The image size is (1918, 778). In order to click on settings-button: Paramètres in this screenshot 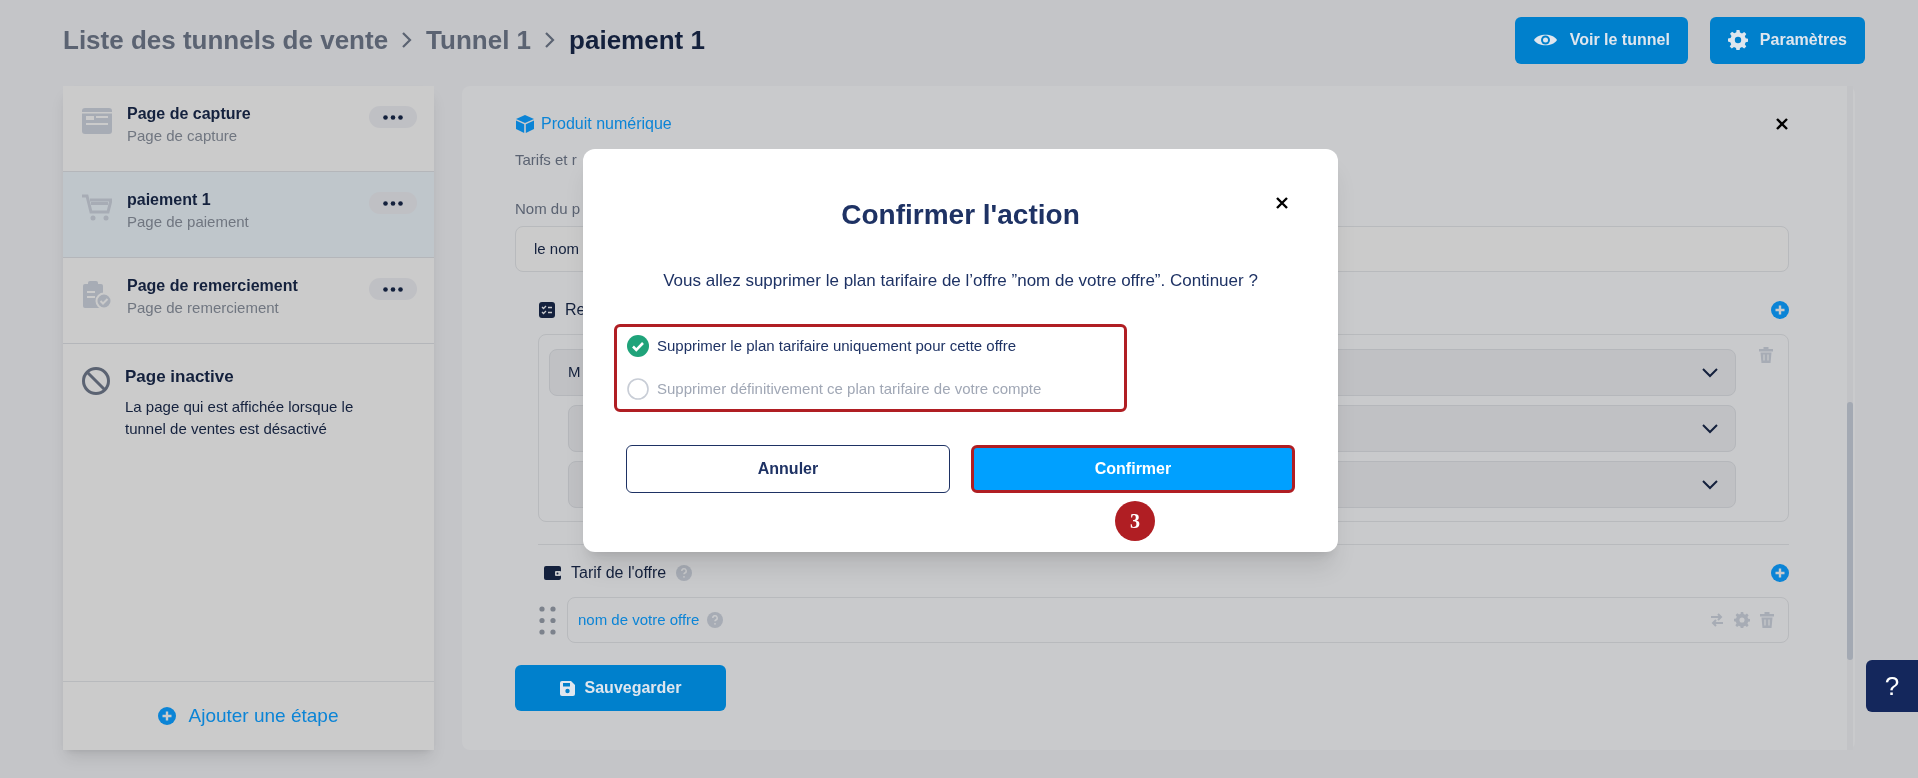, I will do `click(1787, 40)`.